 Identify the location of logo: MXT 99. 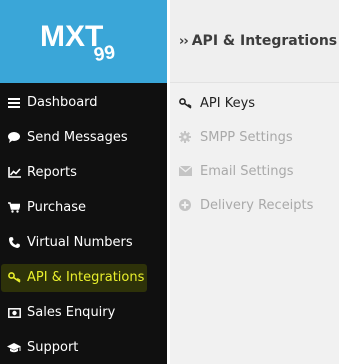
(83, 41).